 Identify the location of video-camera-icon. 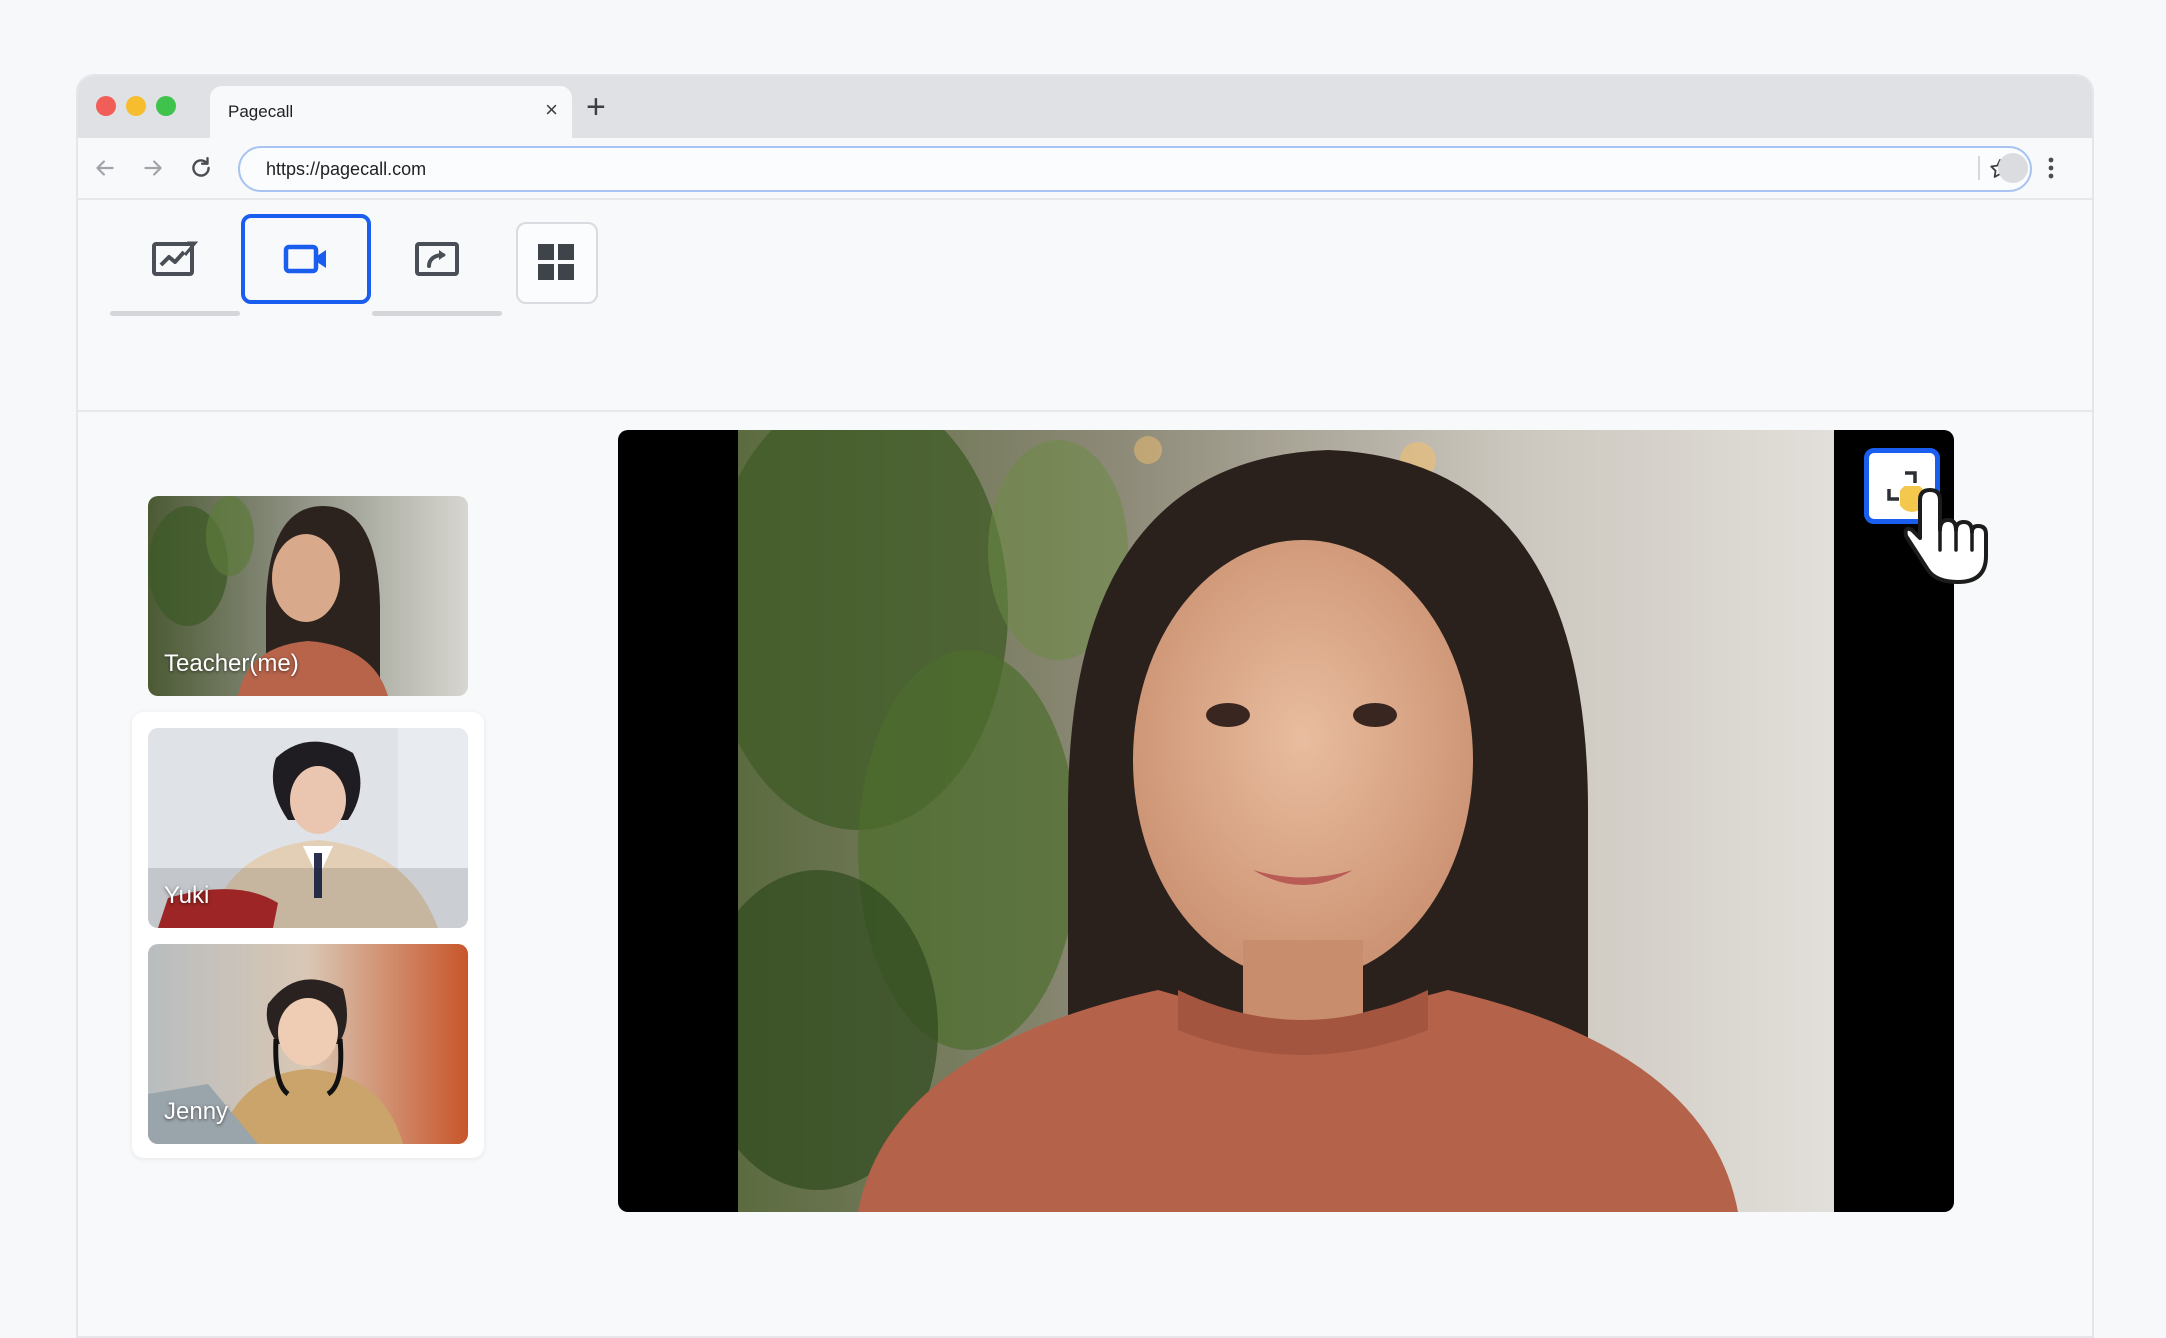
(304, 259).